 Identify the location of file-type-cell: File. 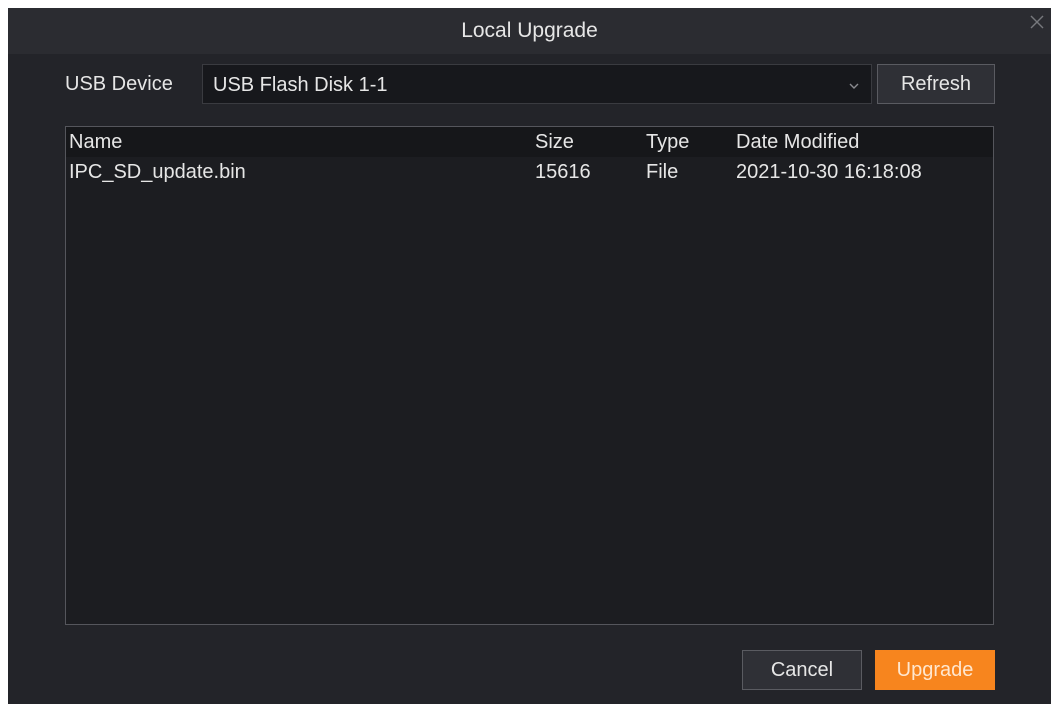
(662, 172).